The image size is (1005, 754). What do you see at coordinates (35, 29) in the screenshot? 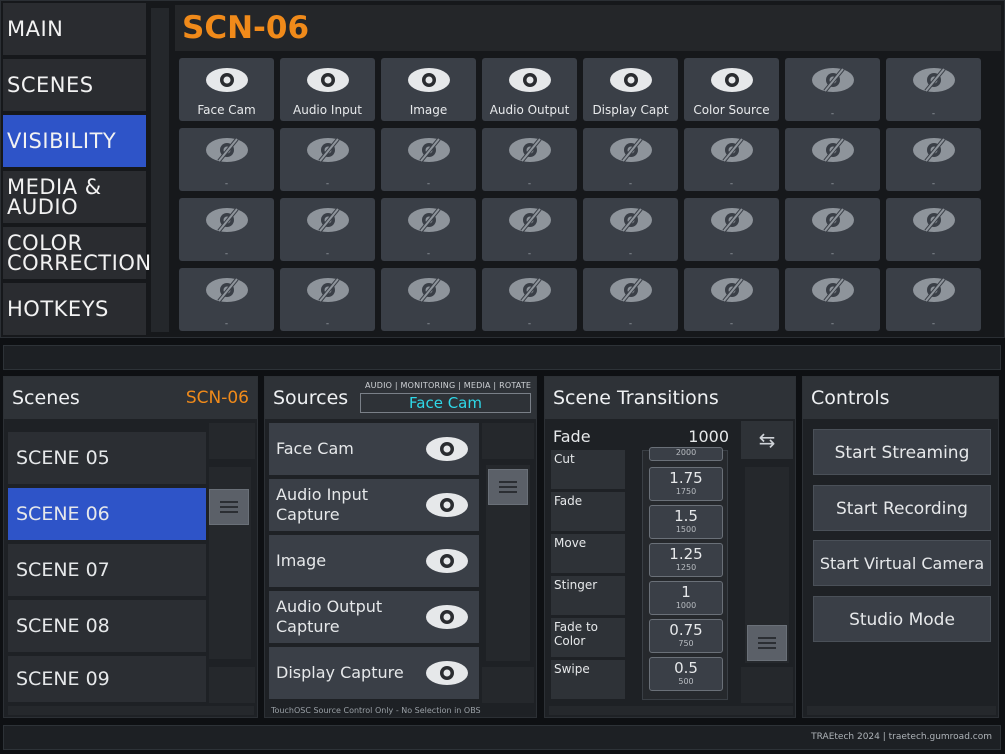
I see `nav-item-label: MAIN` at bounding box center [35, 29].